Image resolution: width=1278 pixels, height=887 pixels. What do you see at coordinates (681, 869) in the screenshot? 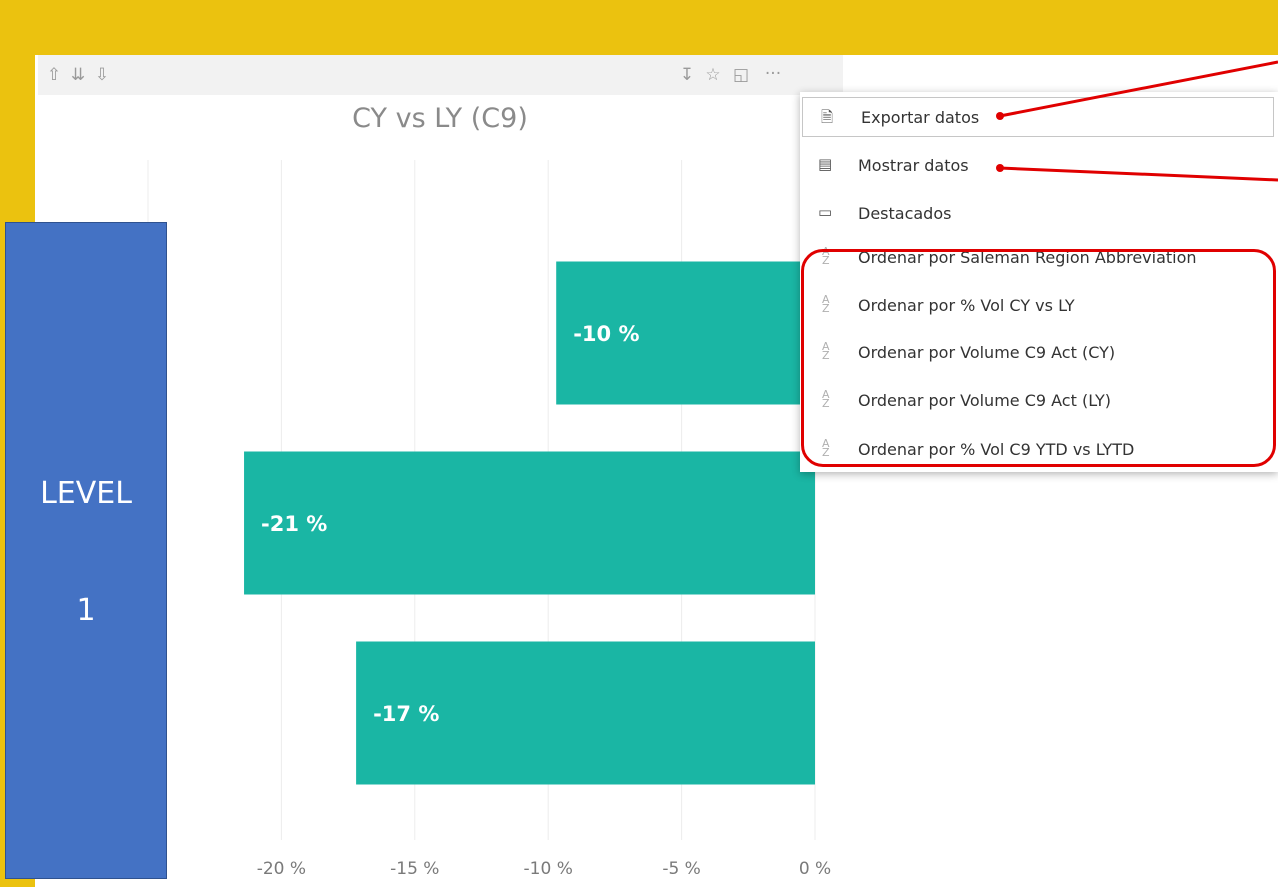
I see `x-tick-label: -5 %` at bounding box center [681, 869].